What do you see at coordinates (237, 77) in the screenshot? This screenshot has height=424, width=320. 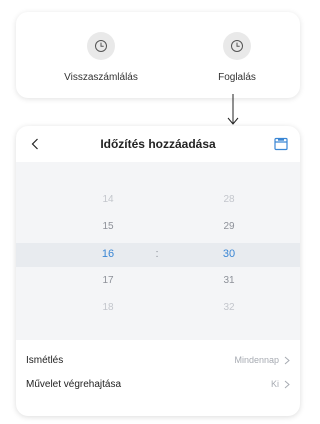 I see `schedule-label: Foglalás` at bounding box center [237, 77].